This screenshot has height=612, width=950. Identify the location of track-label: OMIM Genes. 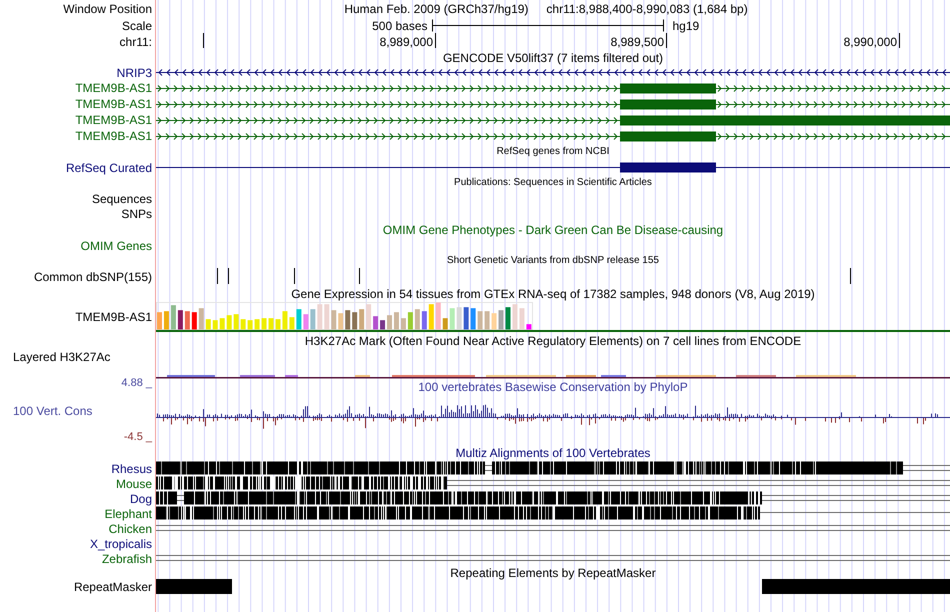
(116, 245).